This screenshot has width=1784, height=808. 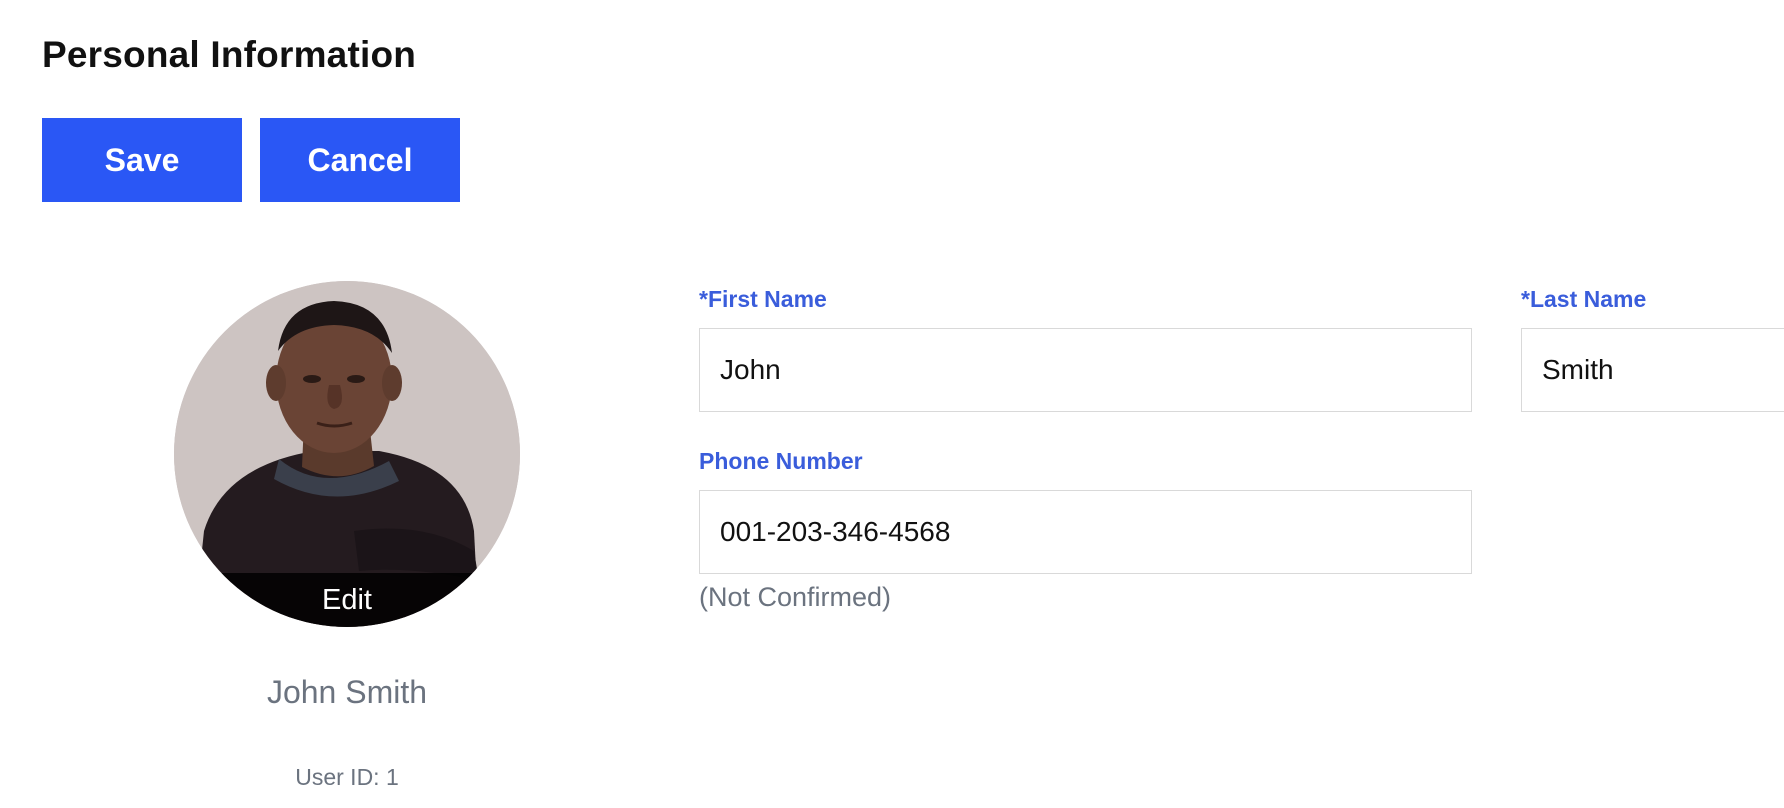 I want to click on last-name-label: *Last Name, so click(x=1584, y=299).